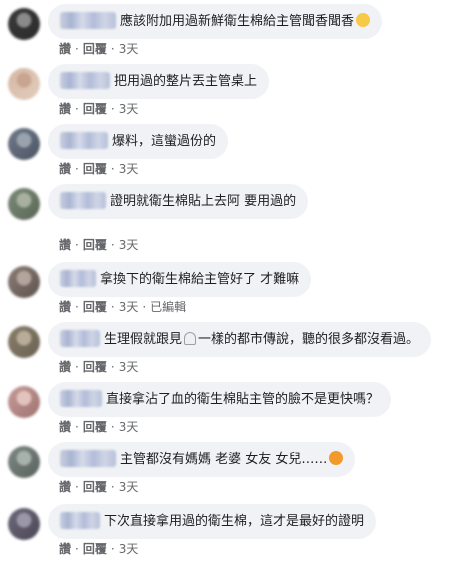  I want to click on comment-bubble: 證明就衛生棉貼上去阿 要用過的, so click(178, 201).